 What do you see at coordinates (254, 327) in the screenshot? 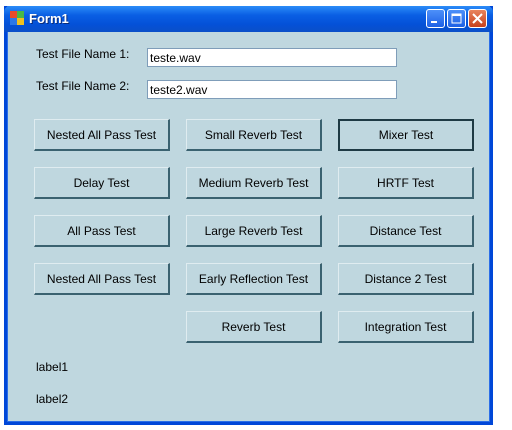
I see `reverb-test-button: Reverb Test` at bounding box center [254, 327].